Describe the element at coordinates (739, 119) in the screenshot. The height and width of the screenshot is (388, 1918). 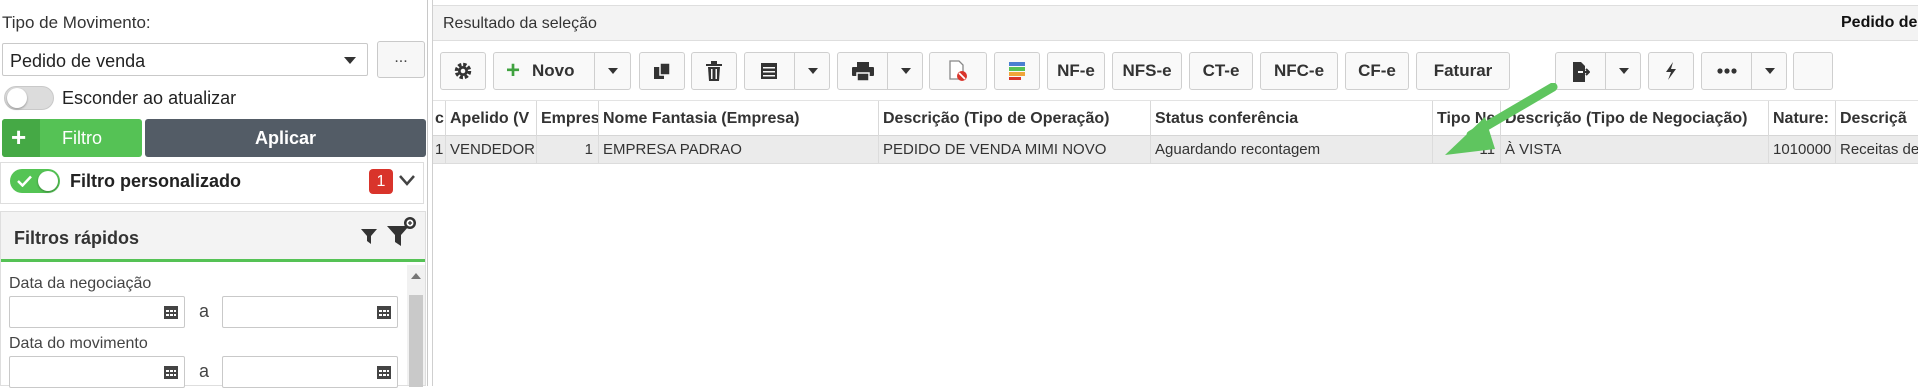
I see `column-header: Nome Fantasia (Empresa)` at that location.